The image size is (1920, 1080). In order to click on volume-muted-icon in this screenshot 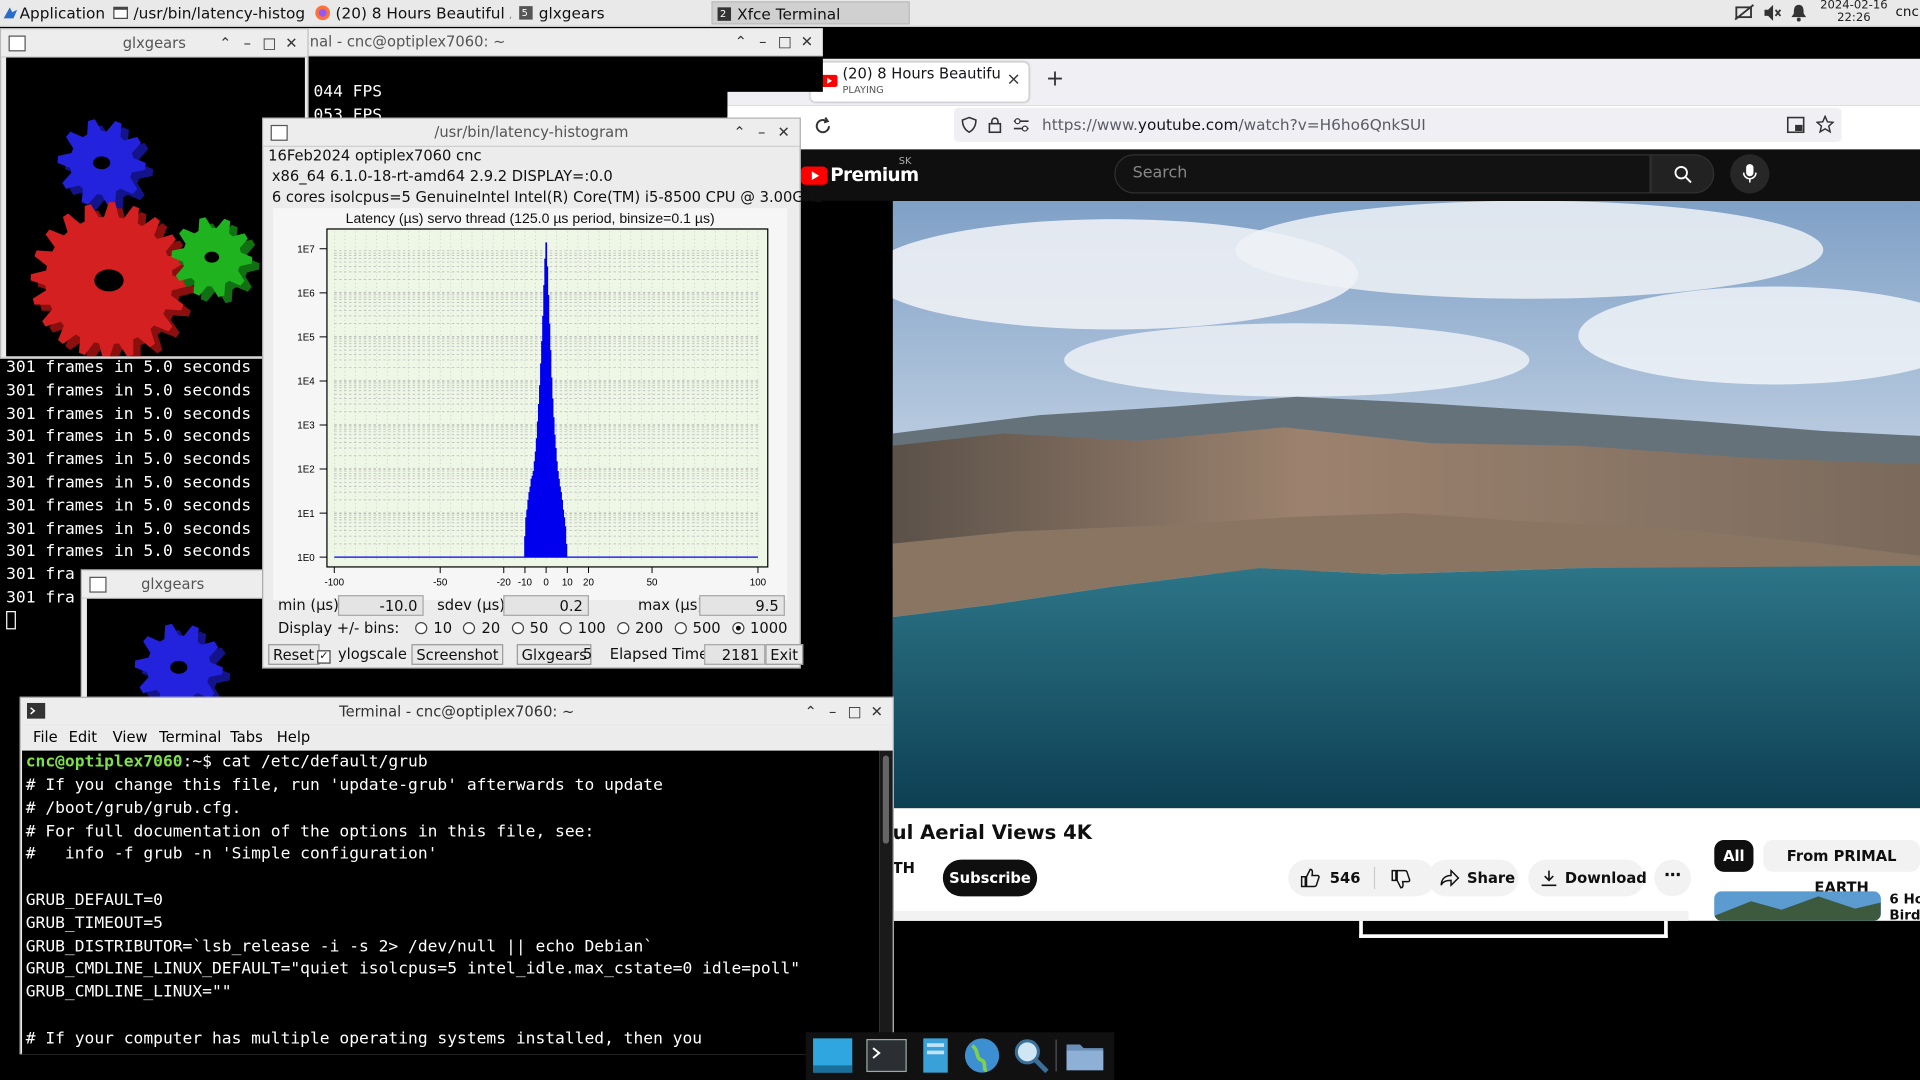, I will do `click(1772, 13)`.